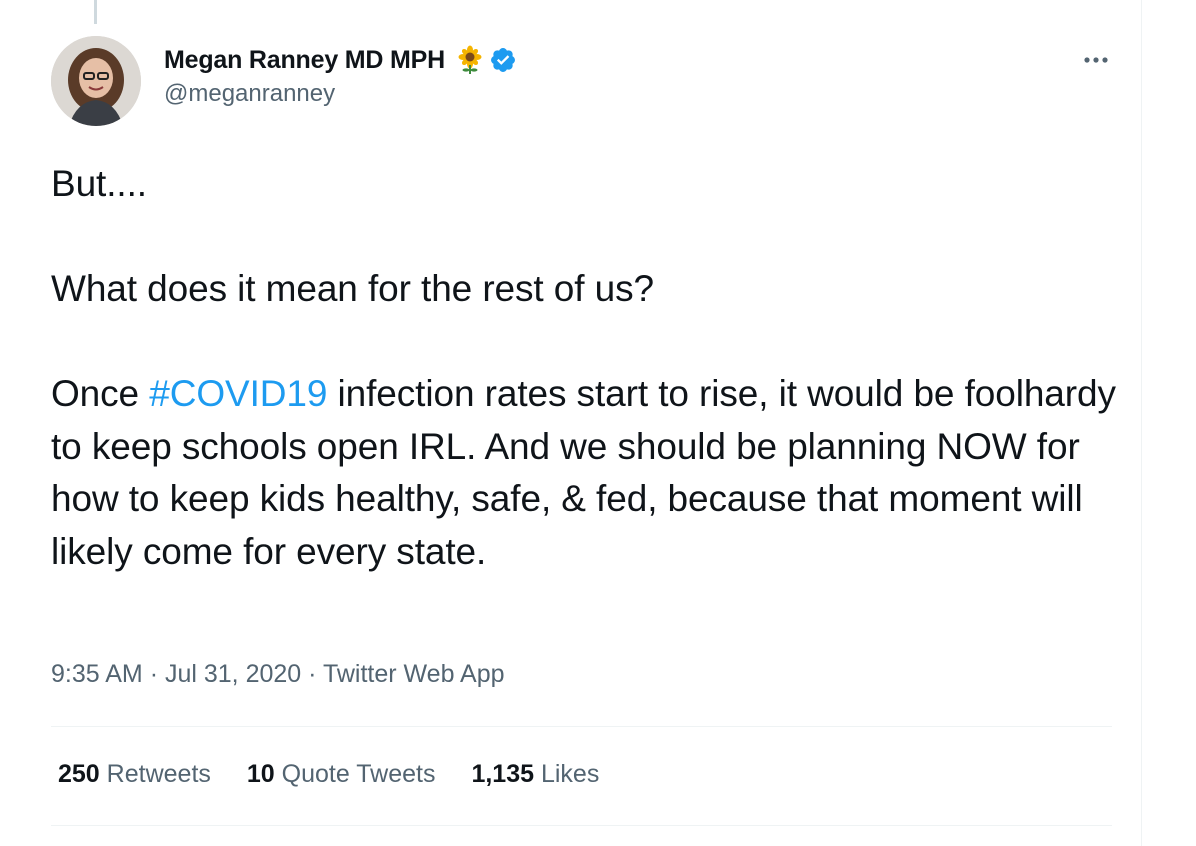  What do you see at coordinates (352, 288) in the screenshot?
I see `tweet-line-2: What does it mean for the rest of us?` at bounding box center [352, 288].